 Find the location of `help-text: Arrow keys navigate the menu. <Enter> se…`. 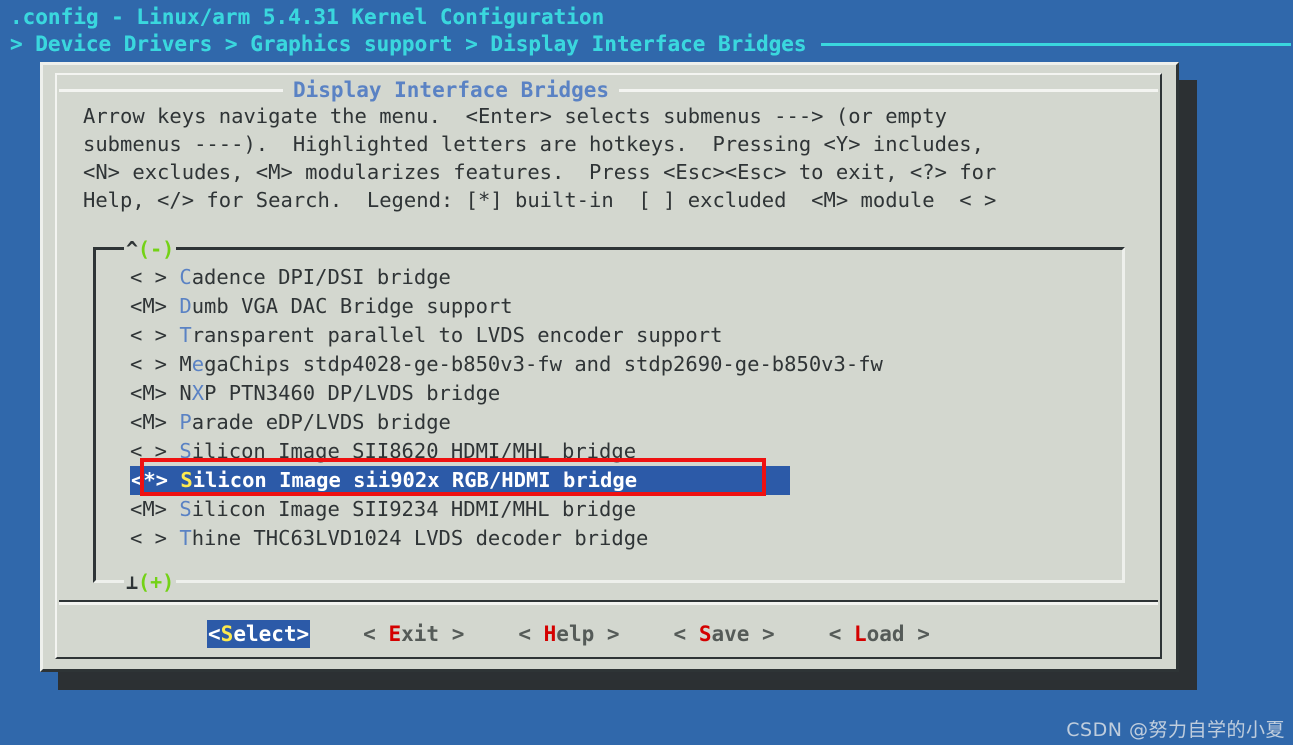

help-text: Arrow keys navigate the menu. <Enter> se… is located at coordinates (613, 158).